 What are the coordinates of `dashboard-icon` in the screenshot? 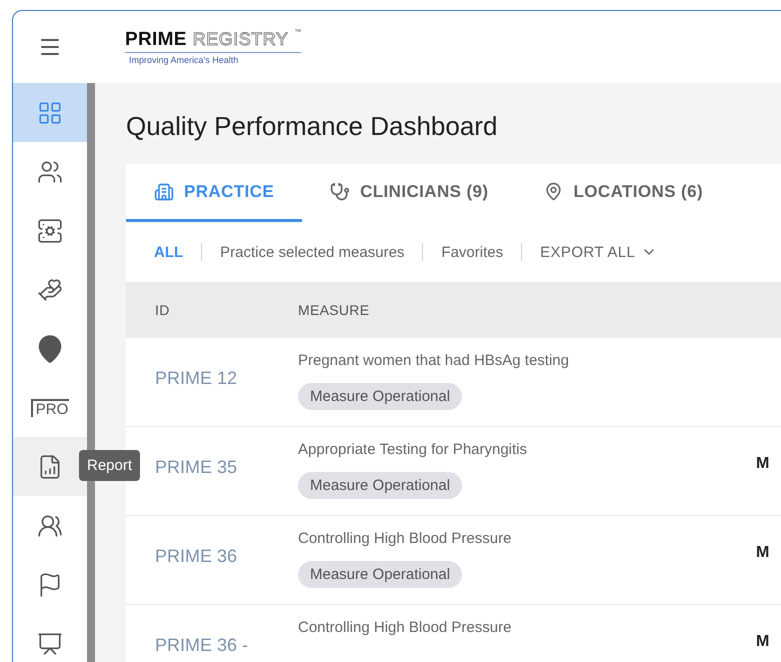 It's located at (50, 113).